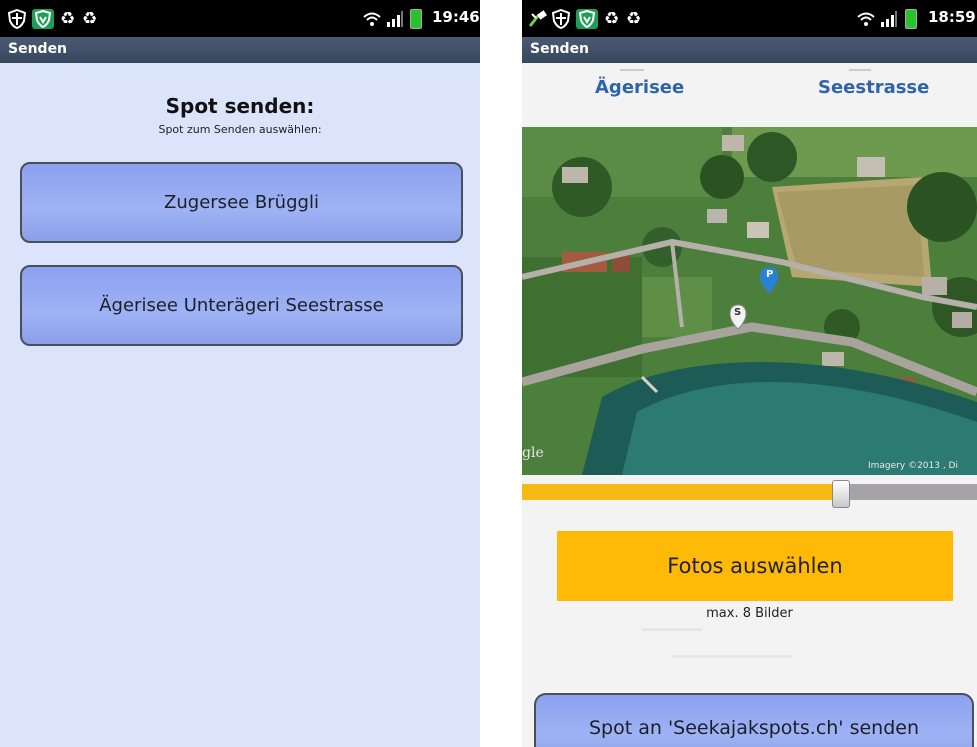  Describe the element at coordinates (749, 613) in the screenshot. I see `photos-limit-hint: max. 8 Bilder` at that location.